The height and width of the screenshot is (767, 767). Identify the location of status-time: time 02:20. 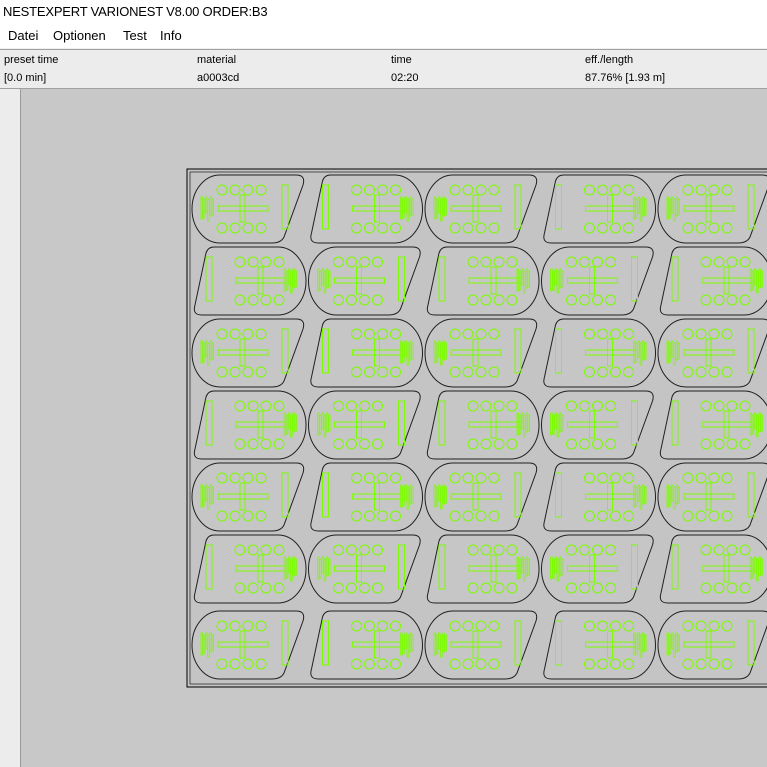
(405, 69).